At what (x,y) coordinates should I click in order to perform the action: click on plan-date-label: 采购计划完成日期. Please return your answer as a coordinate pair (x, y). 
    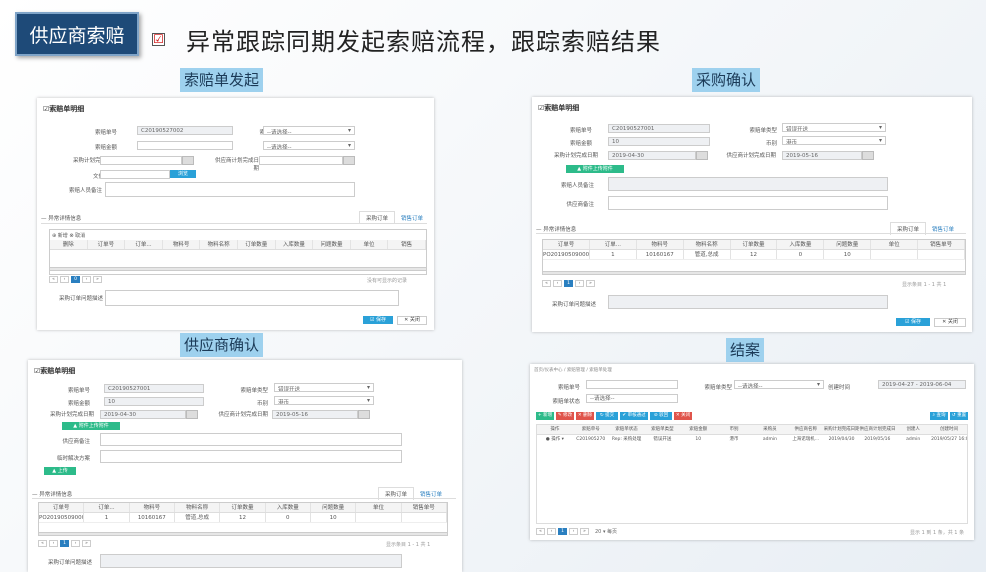
    Looking at the image, I should click on (575, 156).